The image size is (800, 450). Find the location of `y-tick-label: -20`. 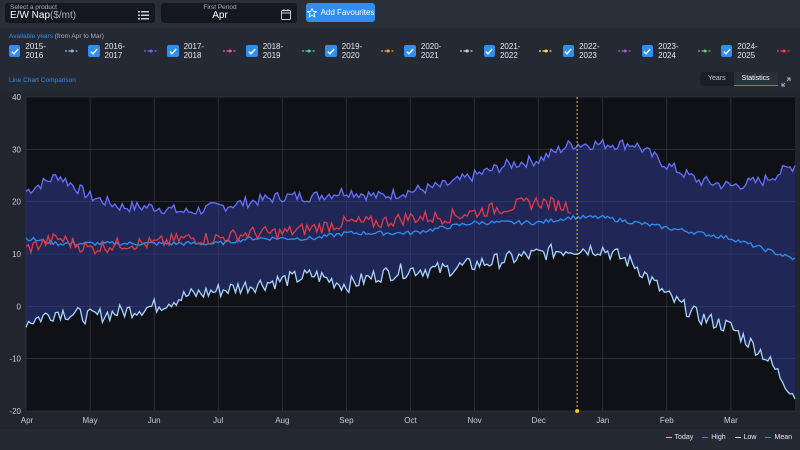

y-tick-label: -20 is located at coordinates (15, 411).